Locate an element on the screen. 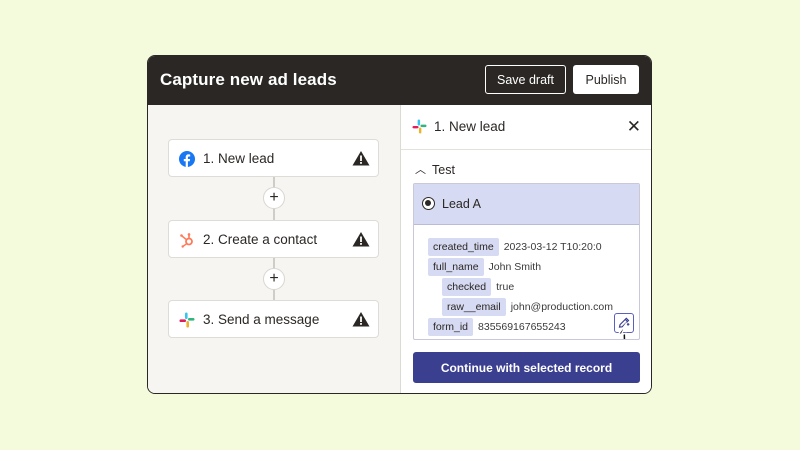 The image size is (800, 450). field-key: checked is located at coordinates (467, 287).